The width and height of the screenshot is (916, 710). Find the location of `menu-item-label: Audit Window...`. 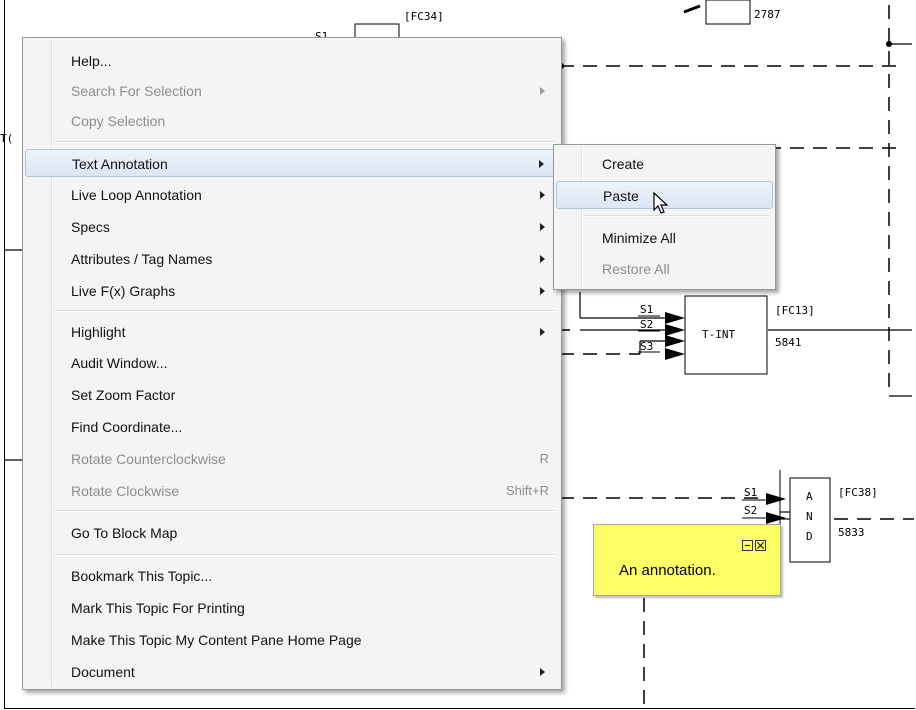

menu-item-label: Audit Window... is located at coordinates (119, 363).